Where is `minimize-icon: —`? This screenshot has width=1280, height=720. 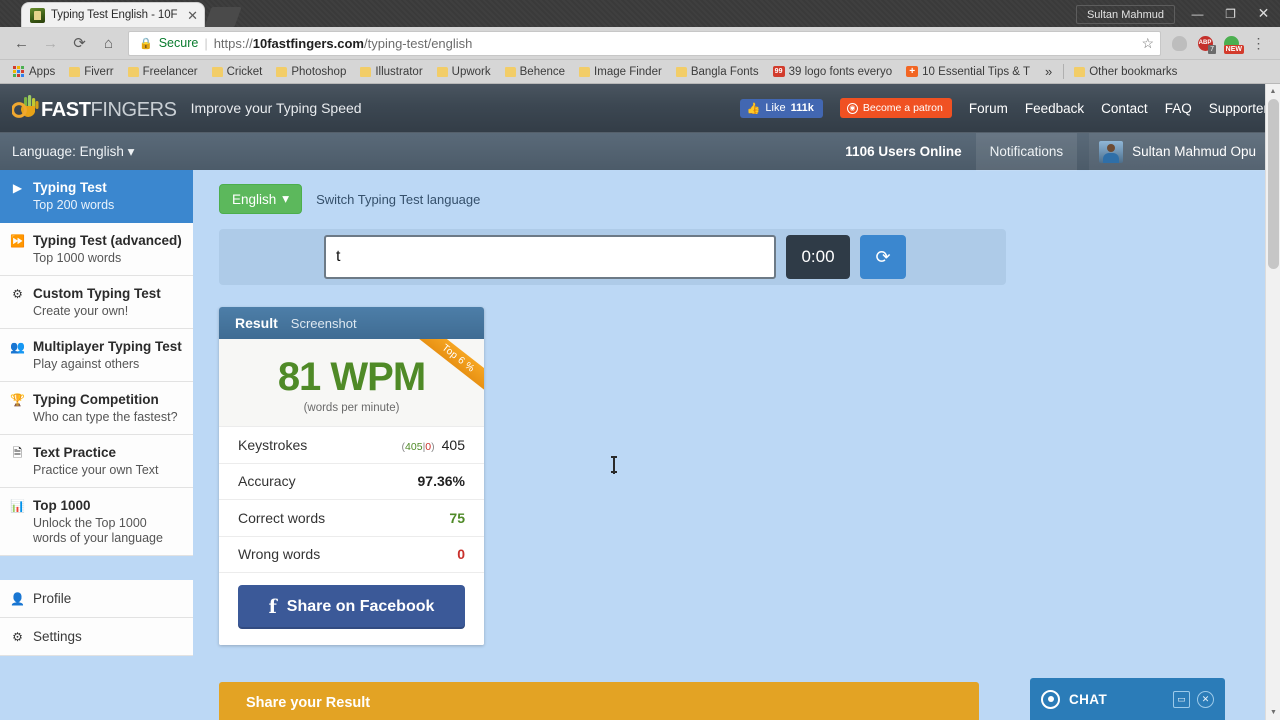
minimize-icon: — is located at coordinates (1197, 13).